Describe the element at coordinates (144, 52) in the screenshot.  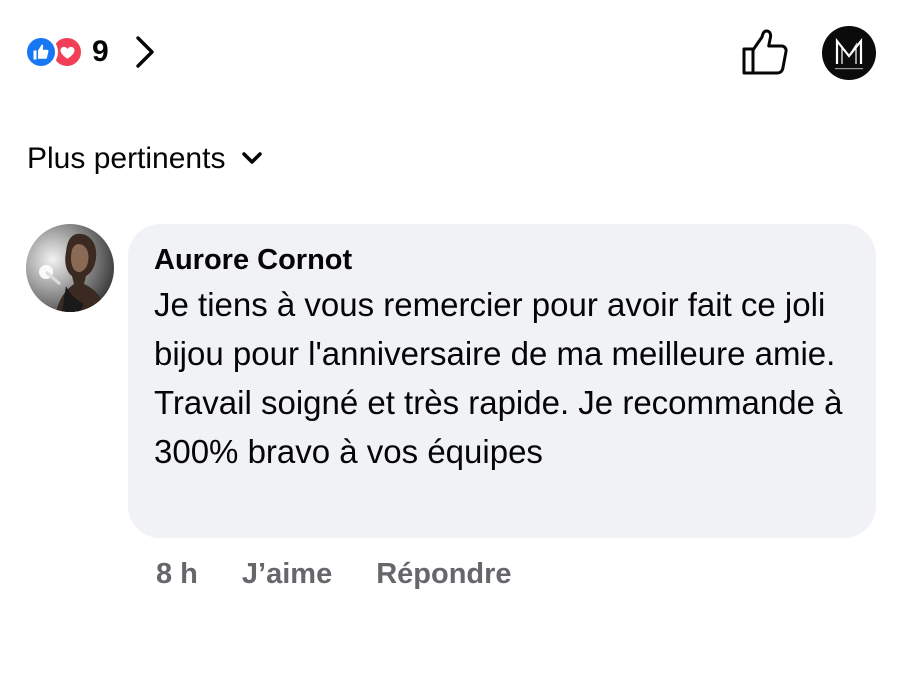
I see `chevron-right-icon` at that location.